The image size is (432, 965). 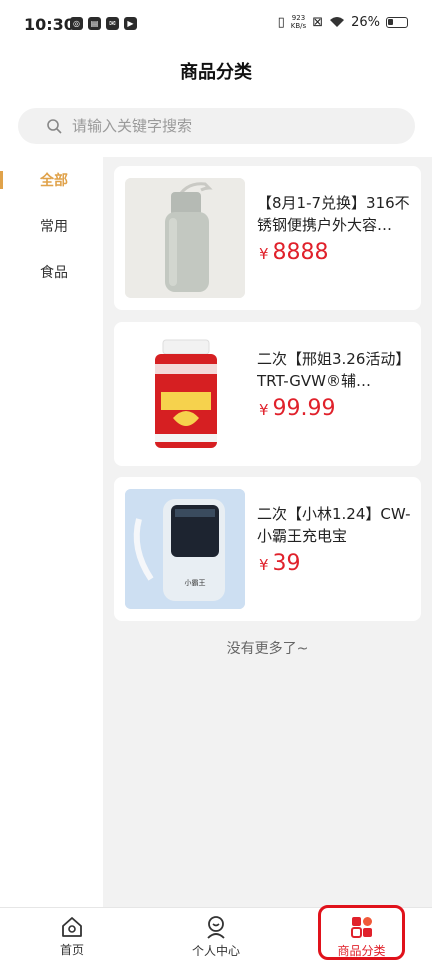 I want to click on product-name: 二次【小林1.24】CW-小霸王充电宝, so click(x=334, y=525).